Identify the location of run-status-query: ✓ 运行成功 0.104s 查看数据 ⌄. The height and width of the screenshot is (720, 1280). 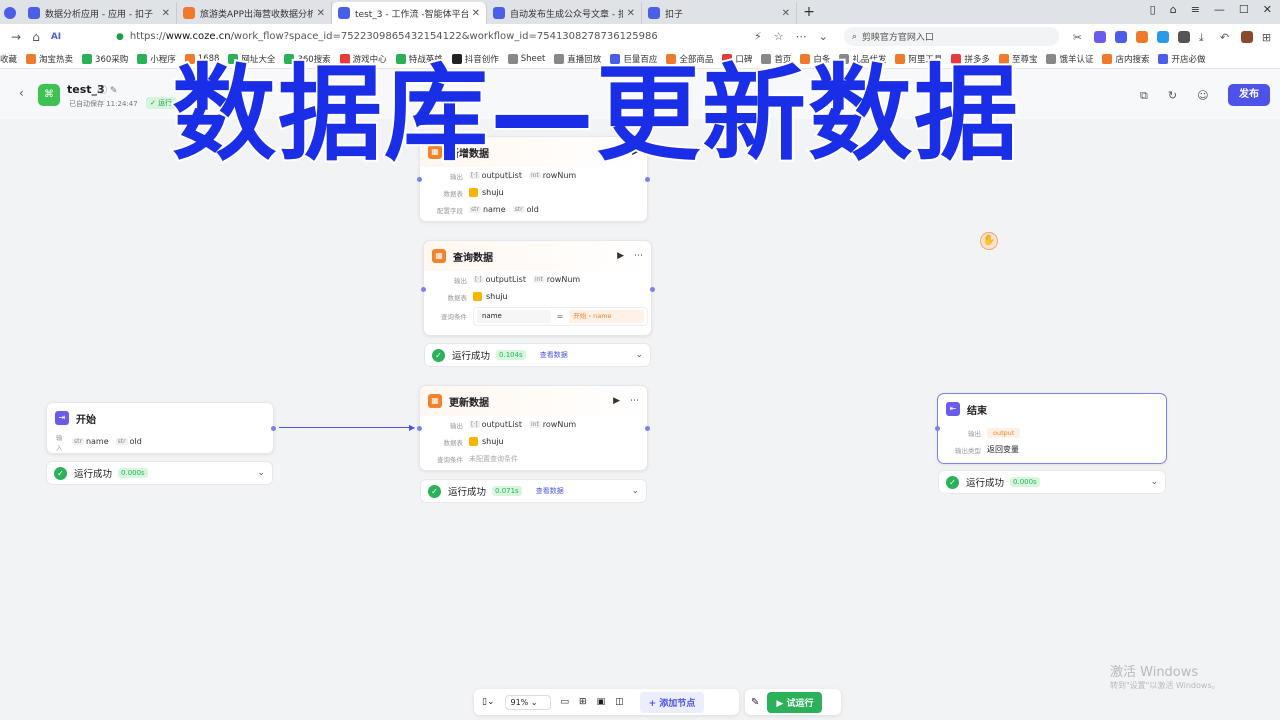
(537, 355).